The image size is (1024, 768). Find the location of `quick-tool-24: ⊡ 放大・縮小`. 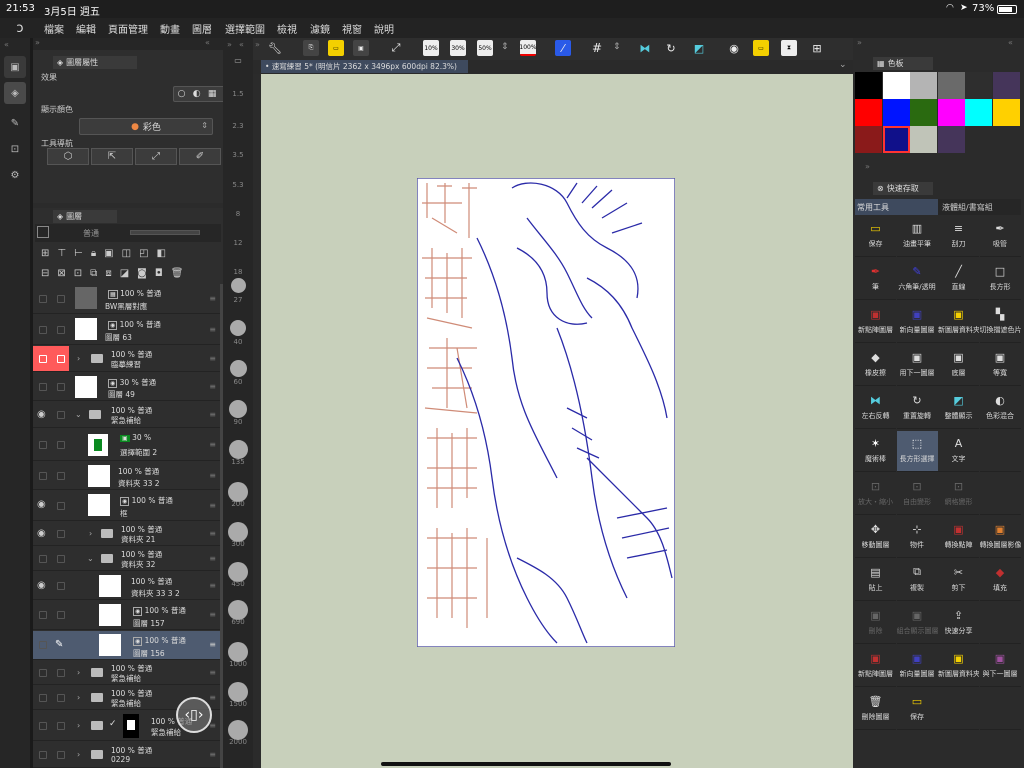

quick-tool-24: ⊡ 放大・縮小 is located at coordinates (875, 494).